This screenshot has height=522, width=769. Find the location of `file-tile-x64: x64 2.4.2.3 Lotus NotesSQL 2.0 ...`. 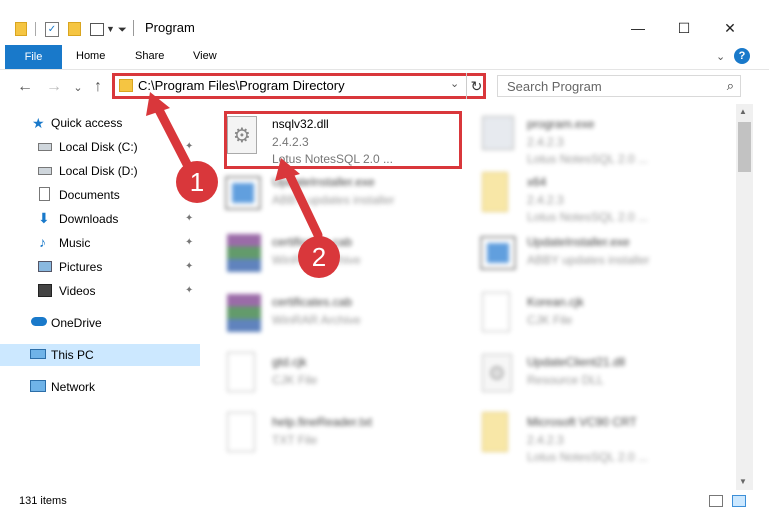

file-tile-x64: x64 2.4.2.3 Lotus NotesSQL 2.0 ... is located at coordinates (580, 196).